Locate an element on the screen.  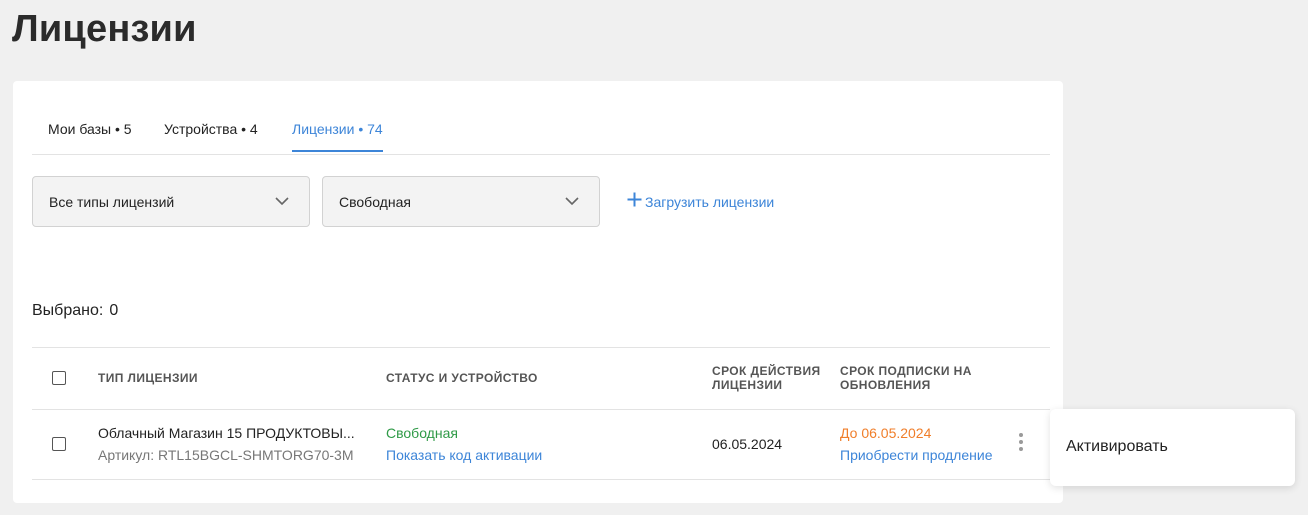
license-validity: 06.05.2024 is located at coordinates (747, 444).